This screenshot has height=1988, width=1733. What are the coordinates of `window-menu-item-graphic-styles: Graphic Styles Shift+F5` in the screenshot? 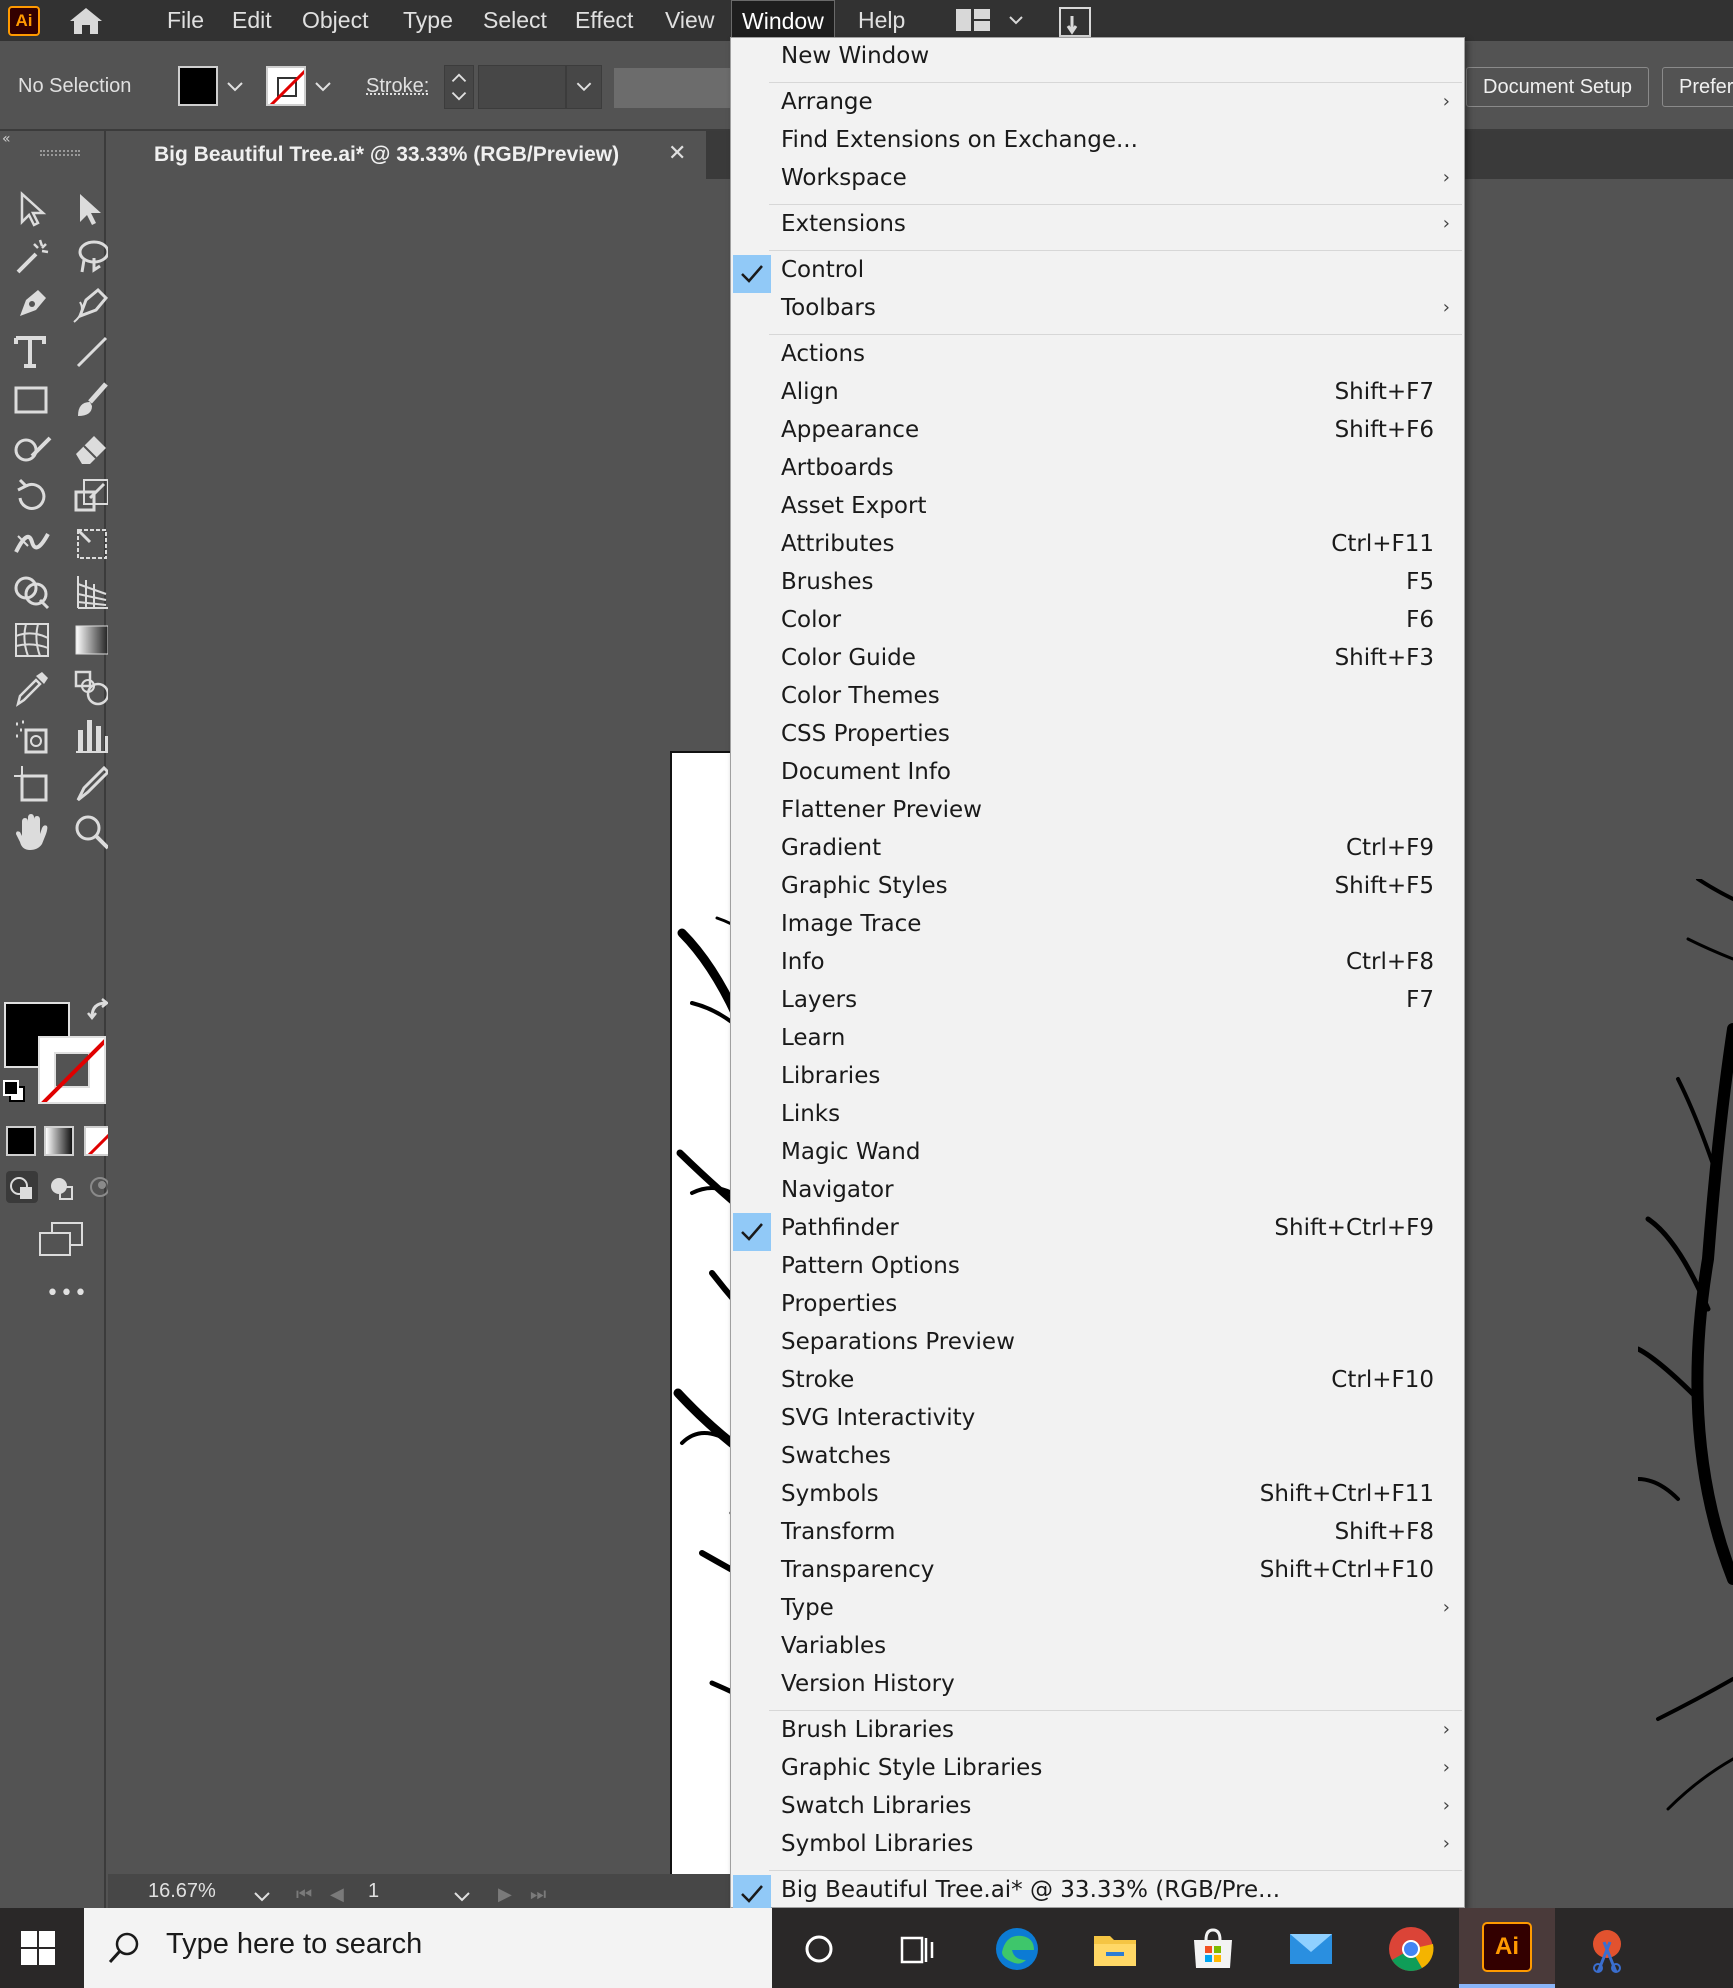 It's located at (1097, 890).